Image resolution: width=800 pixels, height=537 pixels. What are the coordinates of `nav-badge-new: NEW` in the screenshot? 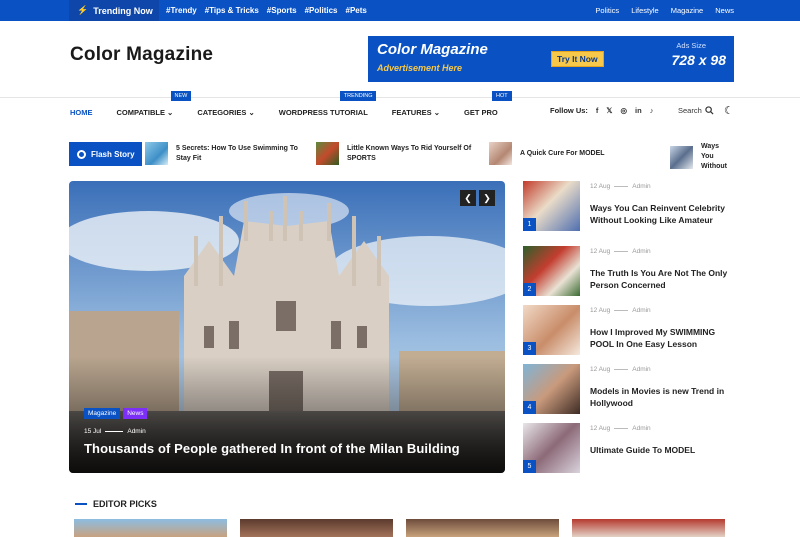 It's located at (181, 95).